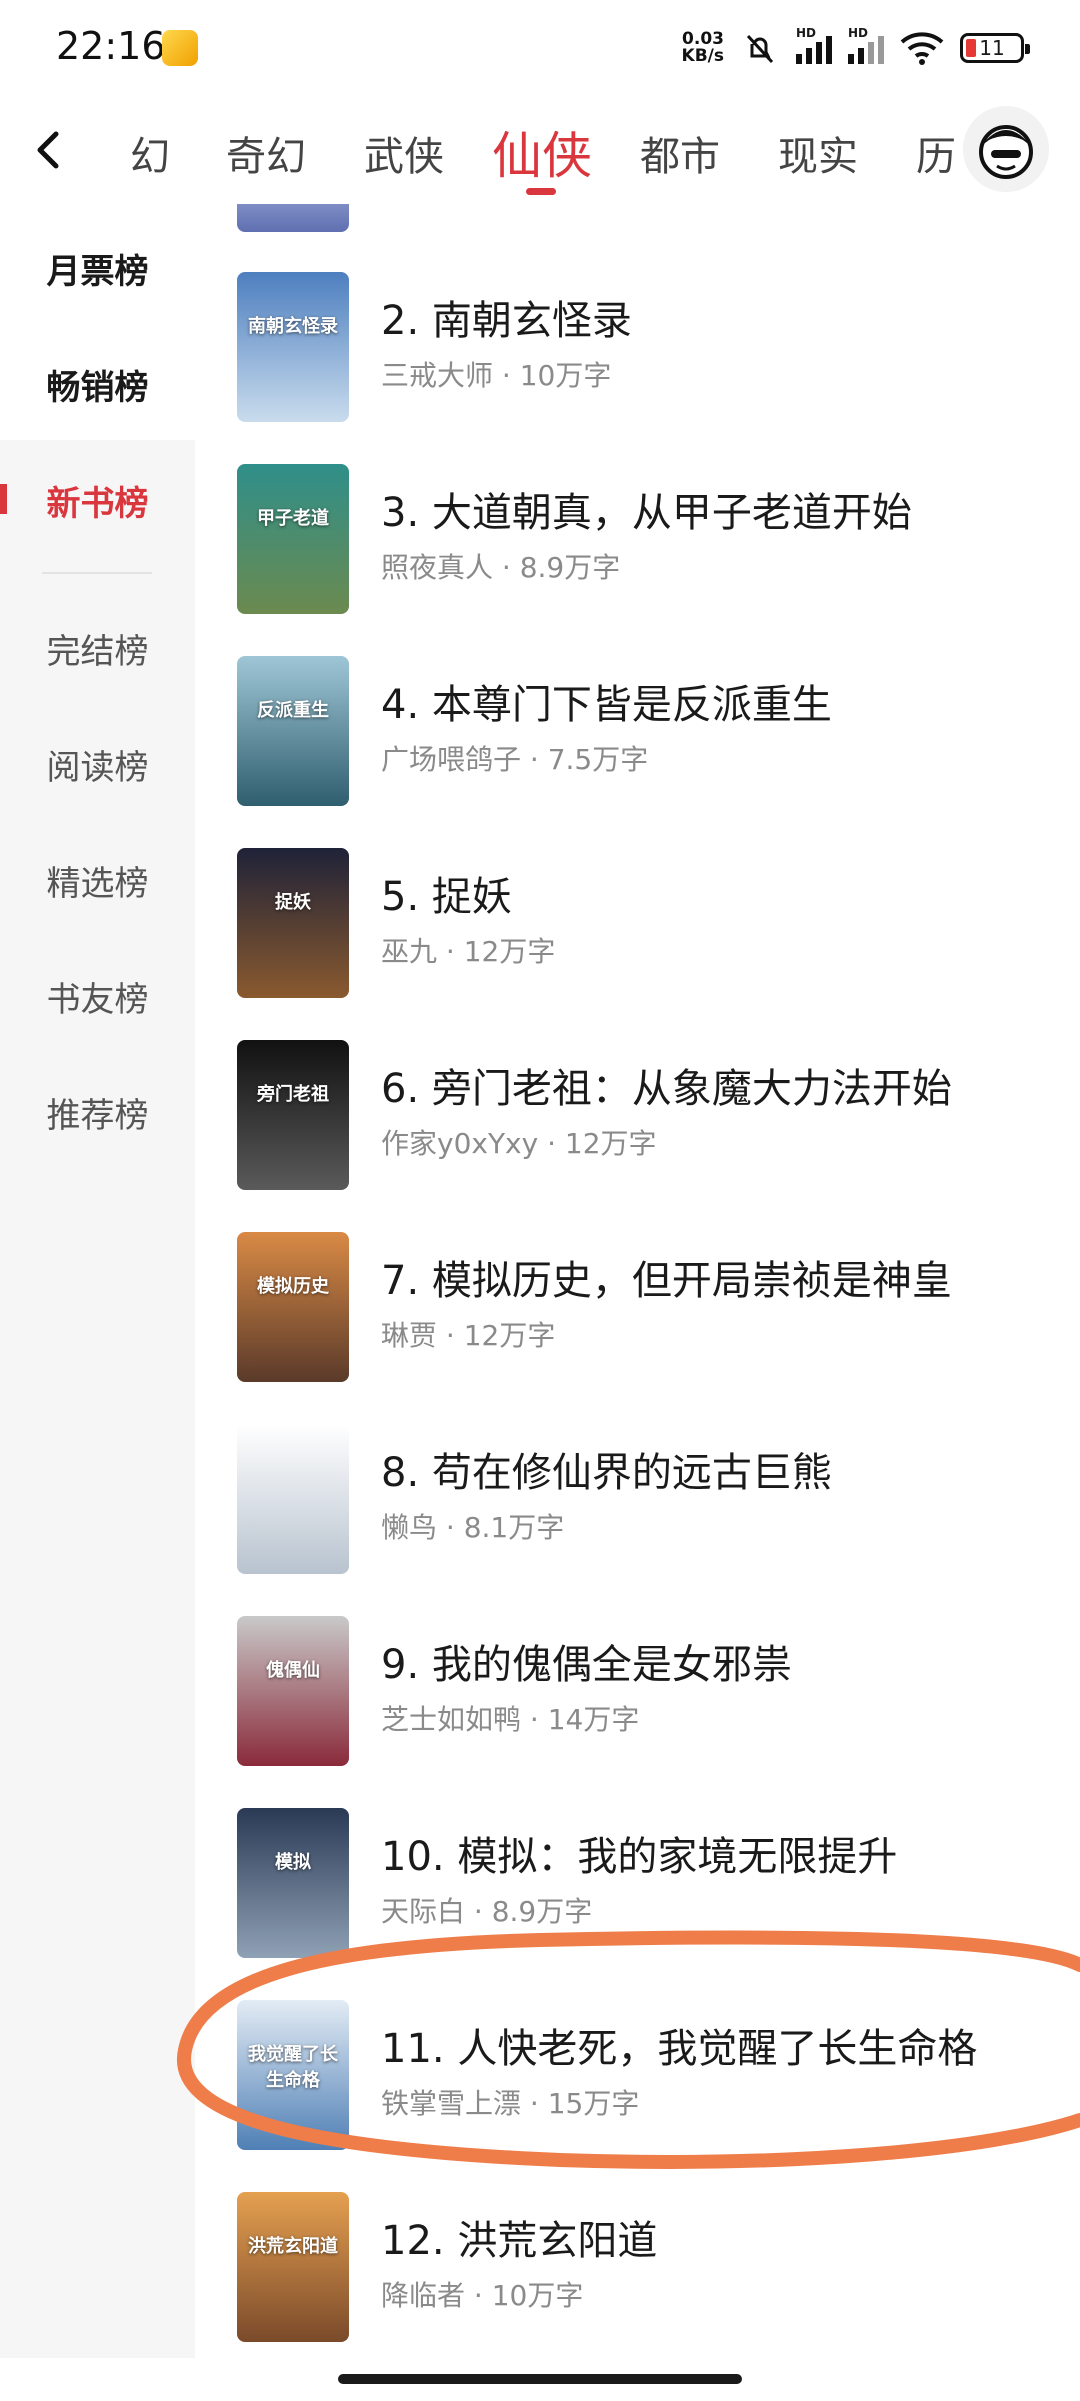 Image resolution: width=1080 pixels, height=2401 pixels. What do you see at coordinates (293, 731) in the screenshot?
I see `book-cover: 反派重生` at bounding box center [293, 731].